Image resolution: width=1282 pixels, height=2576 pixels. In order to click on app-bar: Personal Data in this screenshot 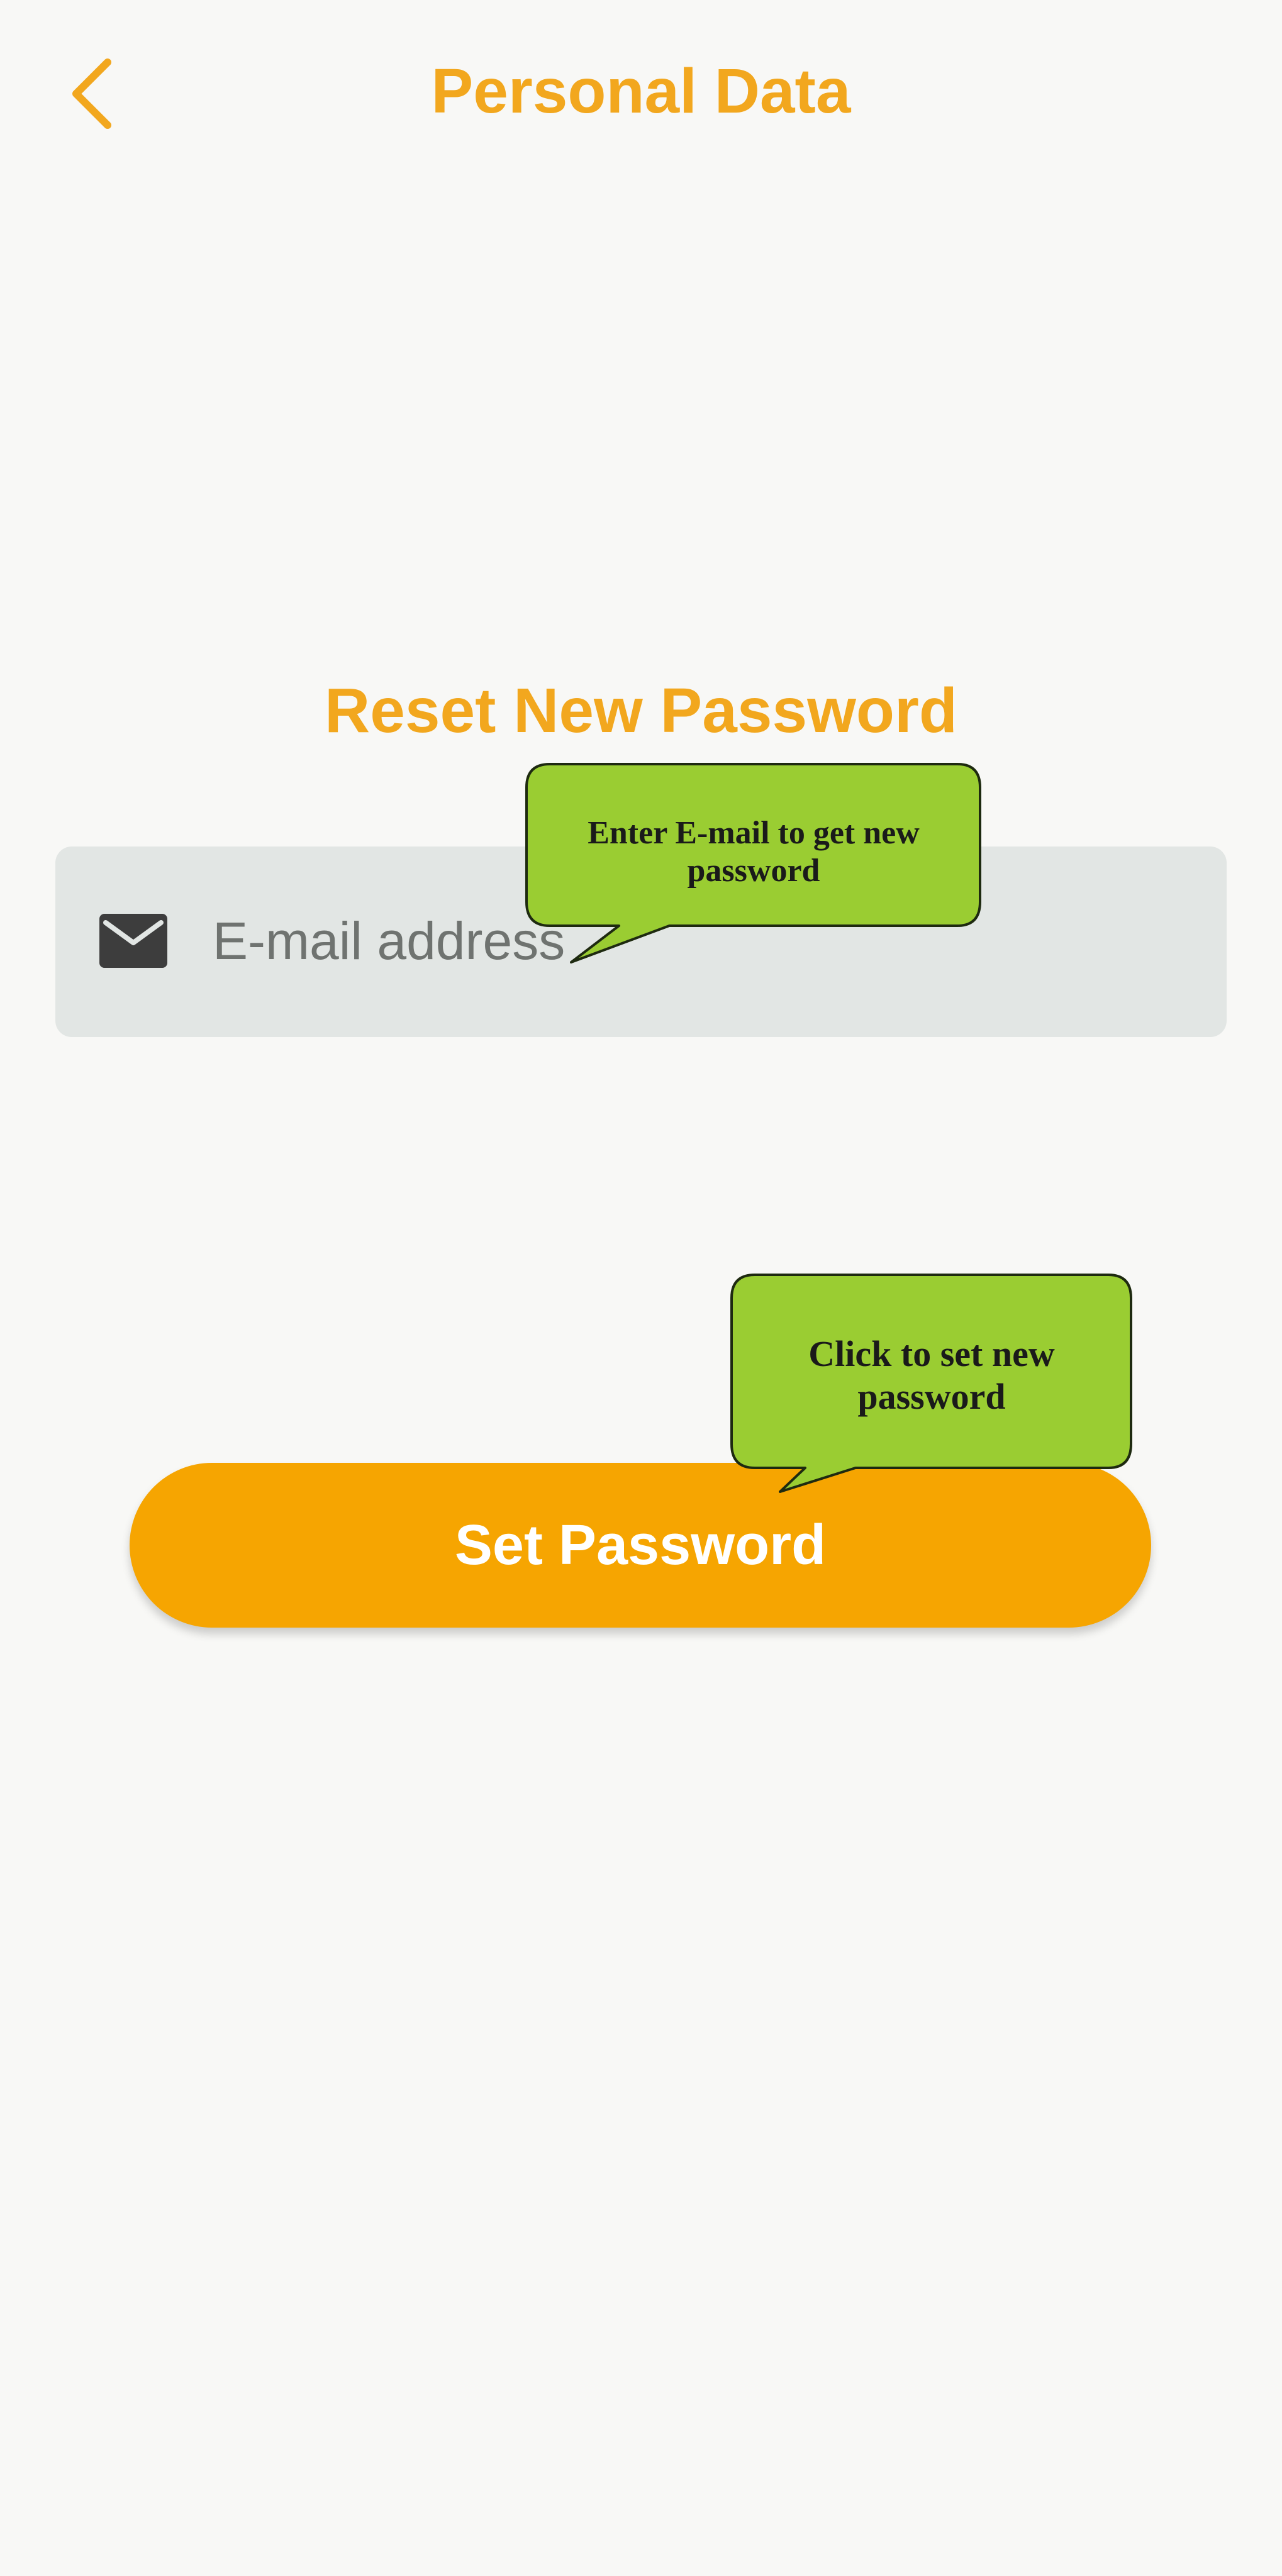, I will do `click(641, 94)`.